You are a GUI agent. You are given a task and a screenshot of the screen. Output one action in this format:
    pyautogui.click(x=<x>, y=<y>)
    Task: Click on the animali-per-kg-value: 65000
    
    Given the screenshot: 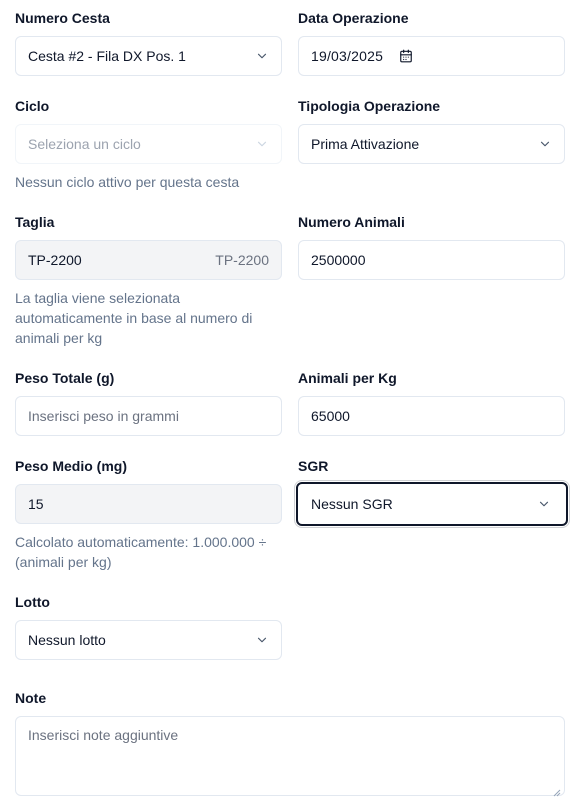 What is the action you would take?
    pyautogui.click(x=330, y=416)
    